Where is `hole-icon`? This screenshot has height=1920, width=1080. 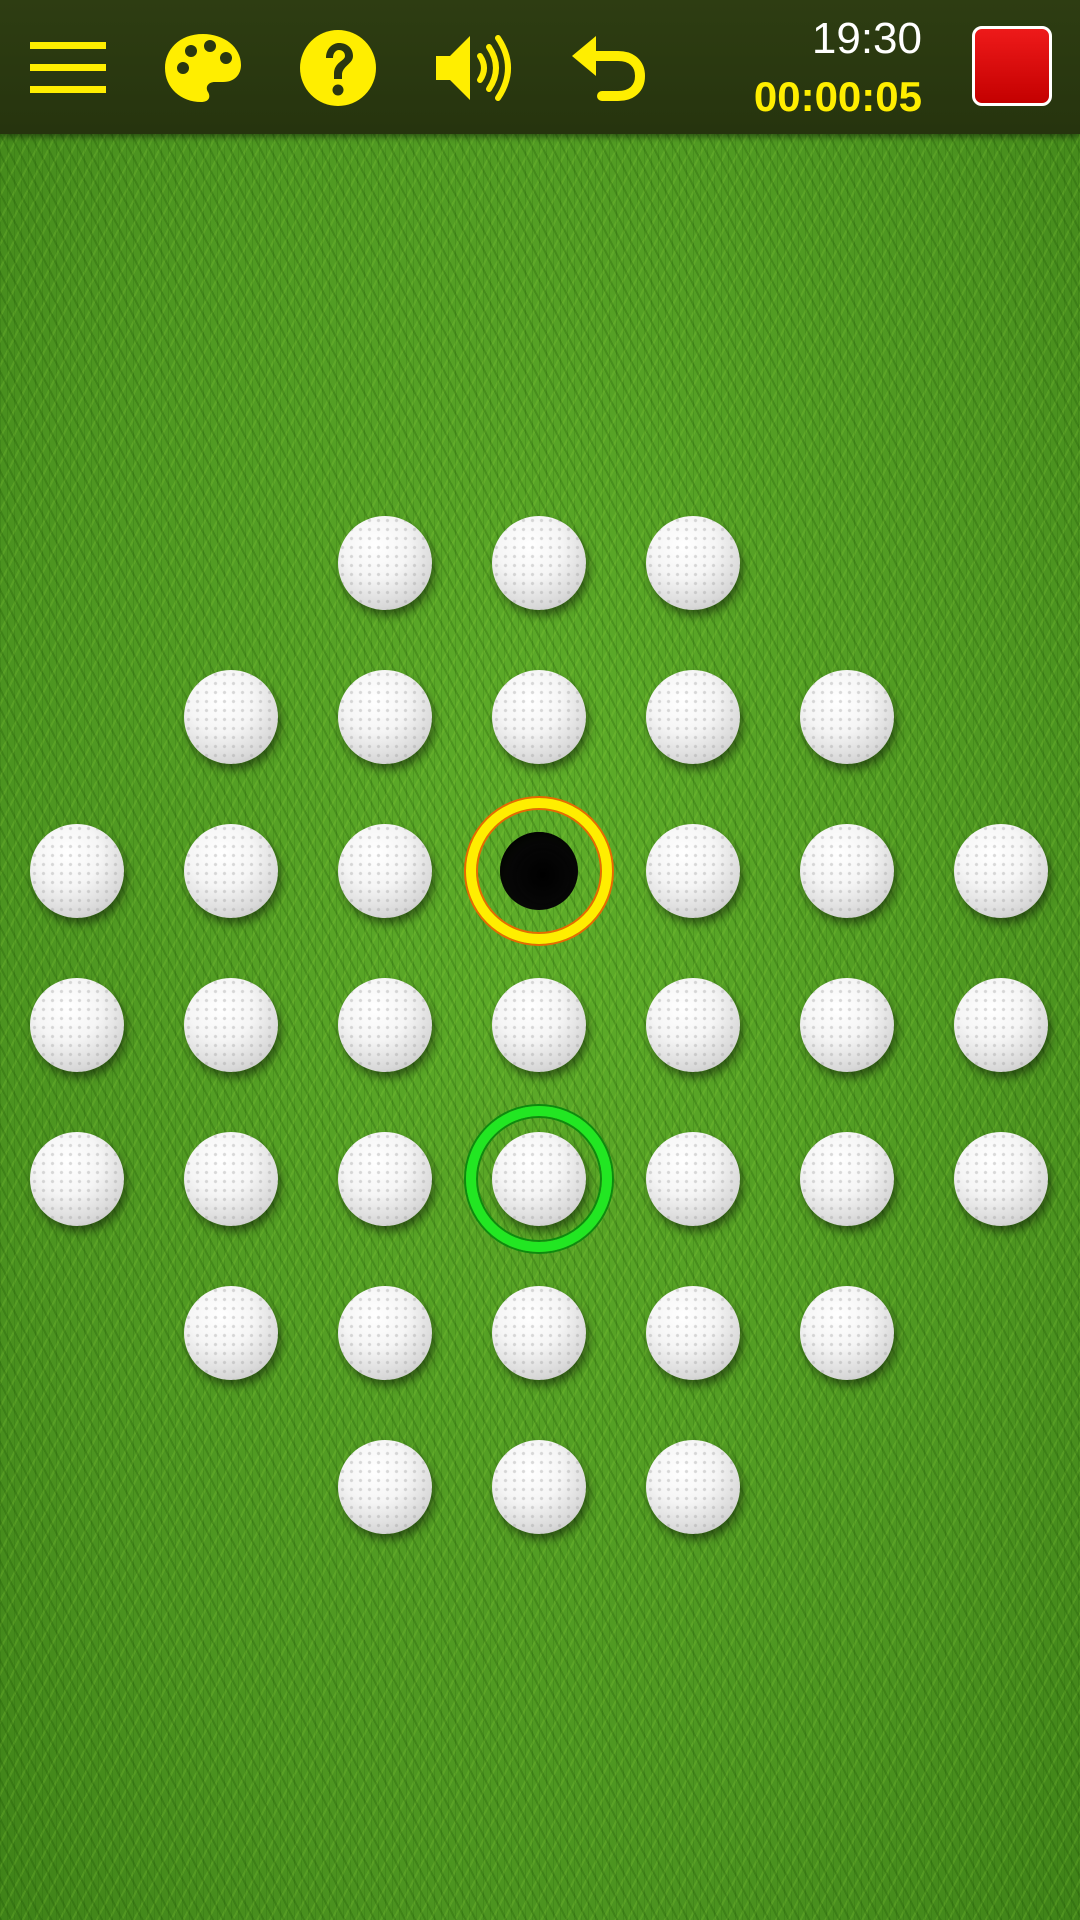
hole-icon is located at coordinates (539, 871).